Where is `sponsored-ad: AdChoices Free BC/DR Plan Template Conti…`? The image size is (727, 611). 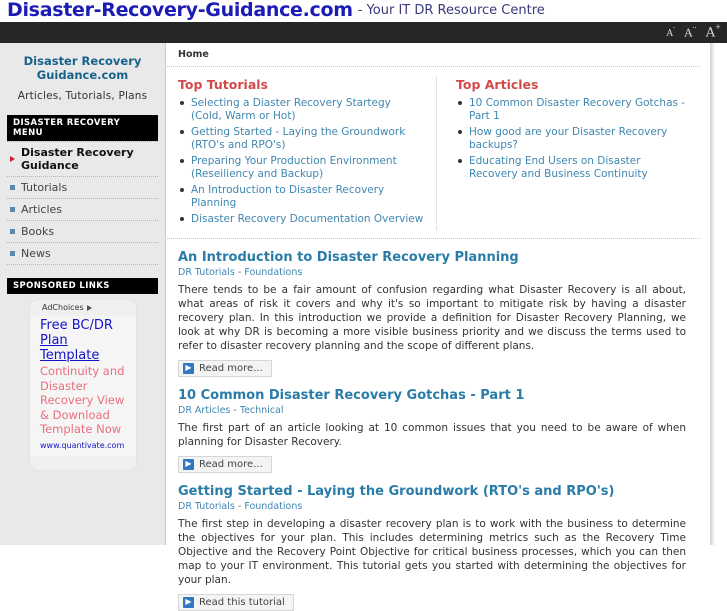
sponsored-ad: AdChoices Free BC/DR Plan Template Conti… is located at coordinates (83, 385).